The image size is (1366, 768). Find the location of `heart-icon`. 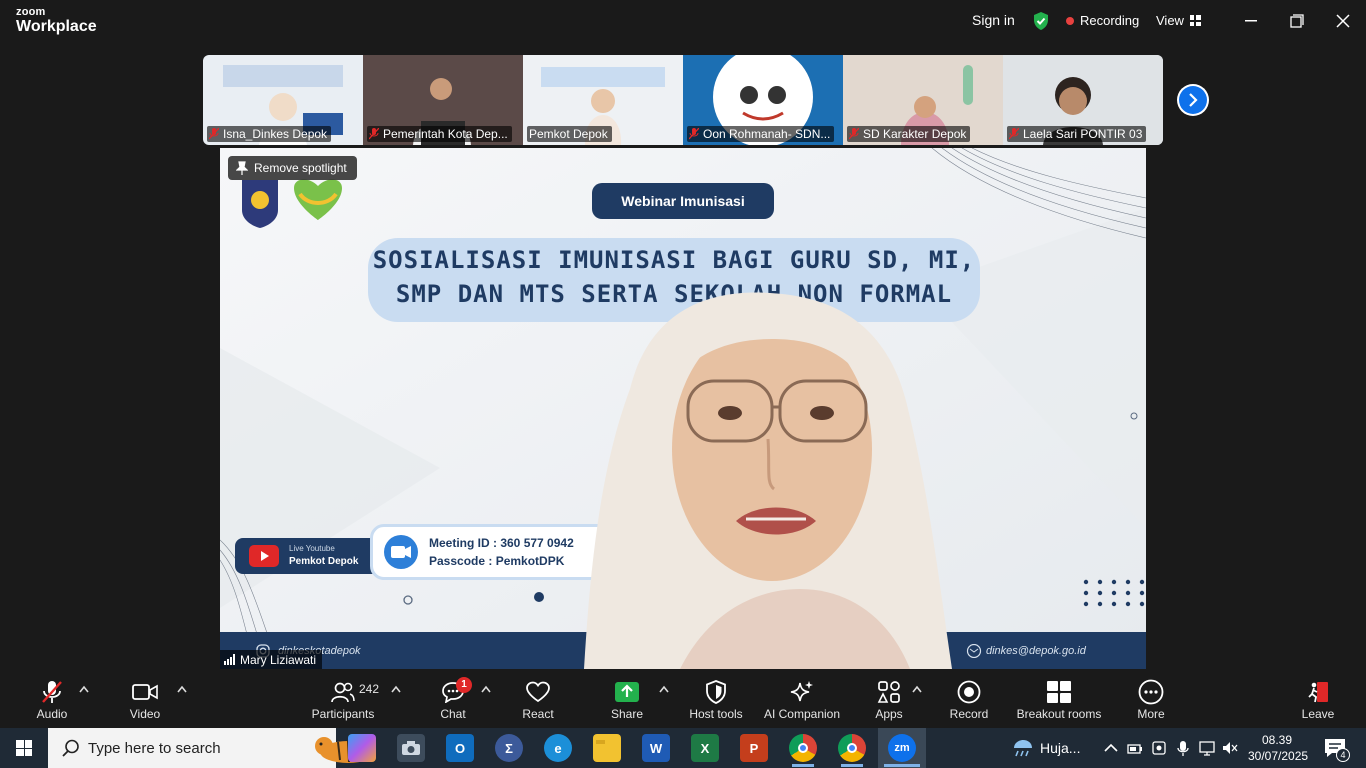

heart-icon is located at coordinates (538, 692).